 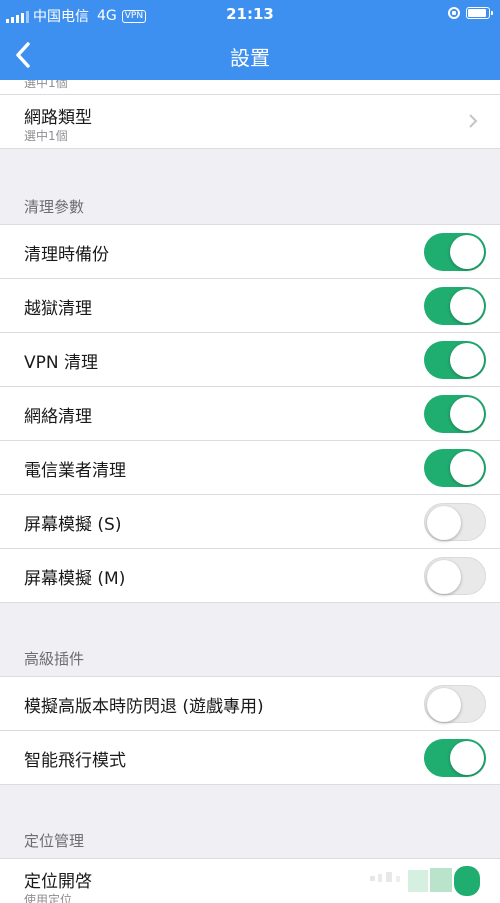 What do you see at coordinates (75, 471) in the screenshot?
I see `toggle-row-label: 電信業者清理` at bounding box center [75, 471].